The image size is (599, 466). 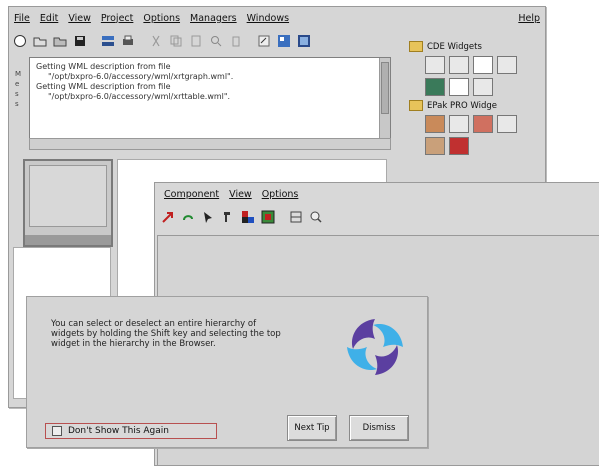 What do you see at coordinates (375, 347) in the screenshot?
I see `builder-logo-icon` at bounding box center [375, 347].